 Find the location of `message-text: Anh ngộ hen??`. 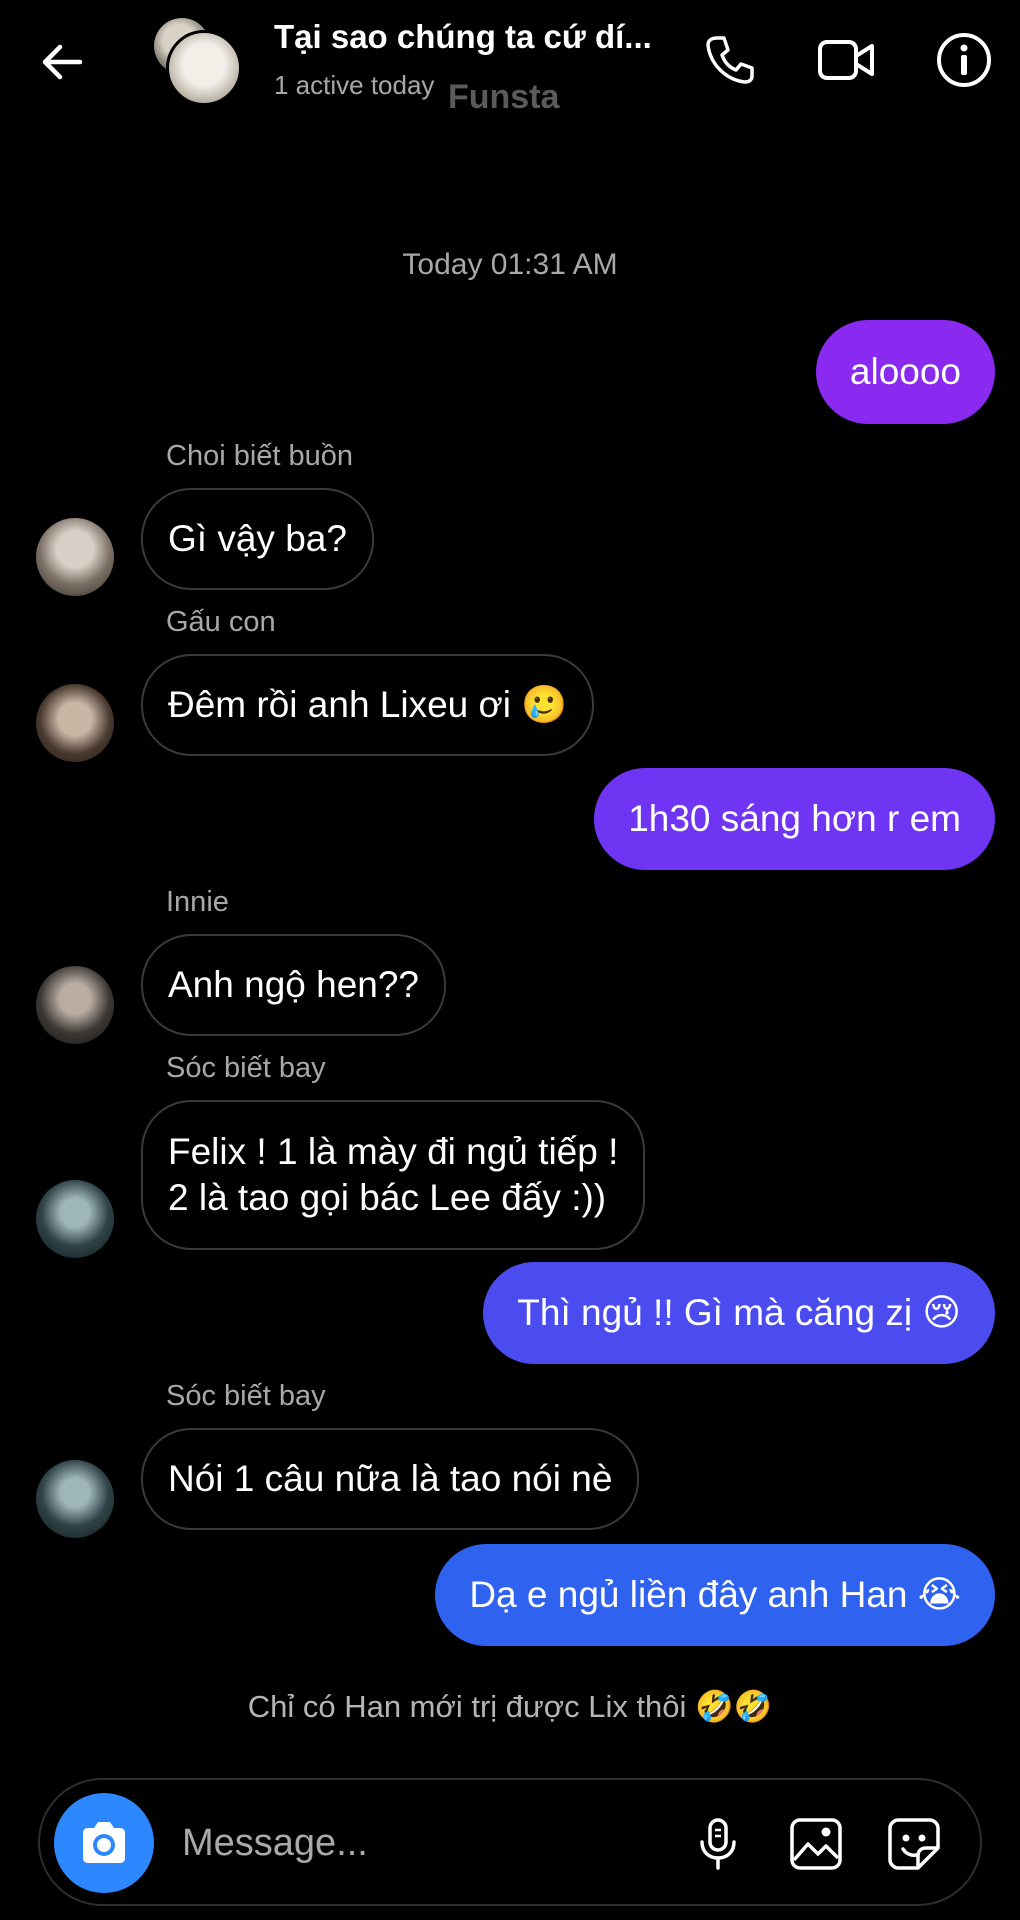

message-text: Anh ngộ hen?? is located at coordinates (294, 984).